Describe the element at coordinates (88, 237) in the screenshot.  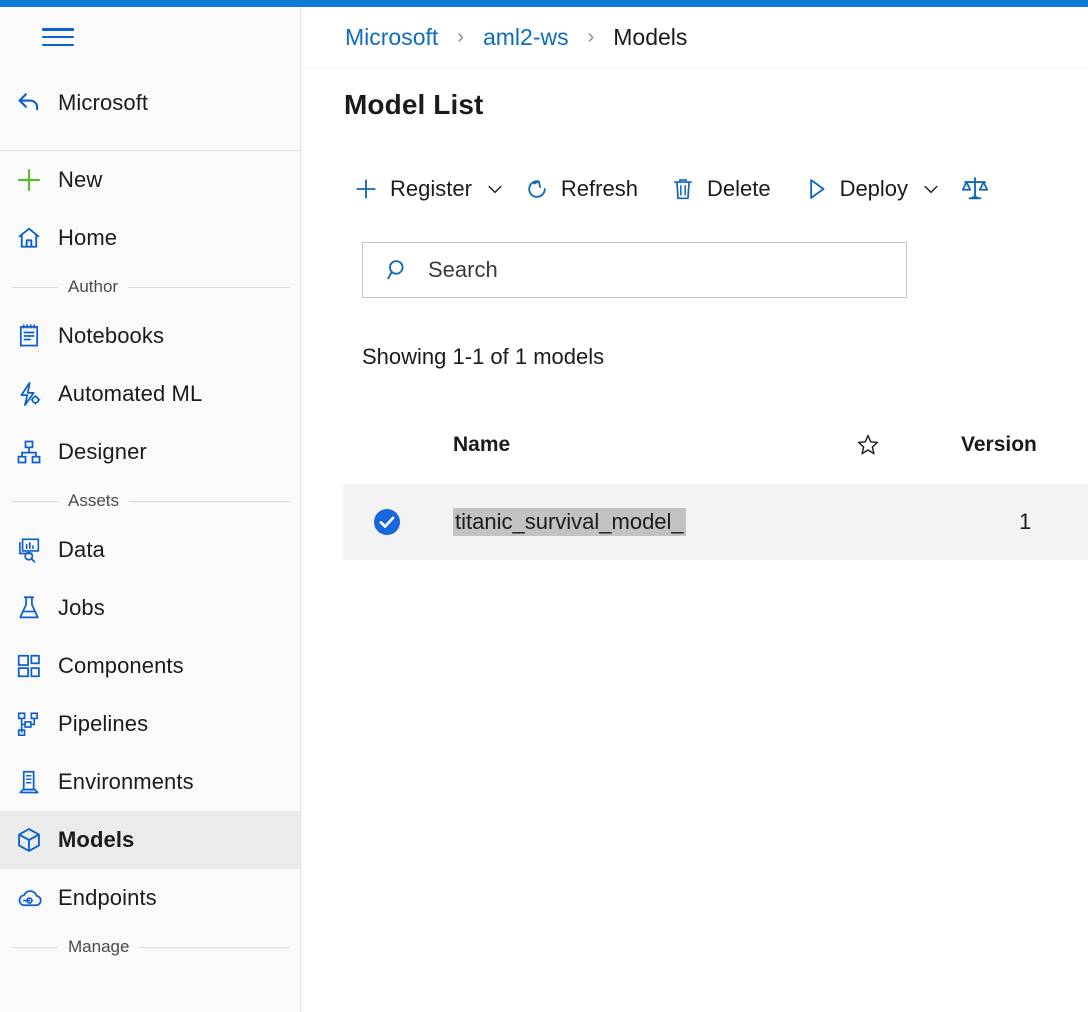
I see `sidebar-item-label: Home` at that location.